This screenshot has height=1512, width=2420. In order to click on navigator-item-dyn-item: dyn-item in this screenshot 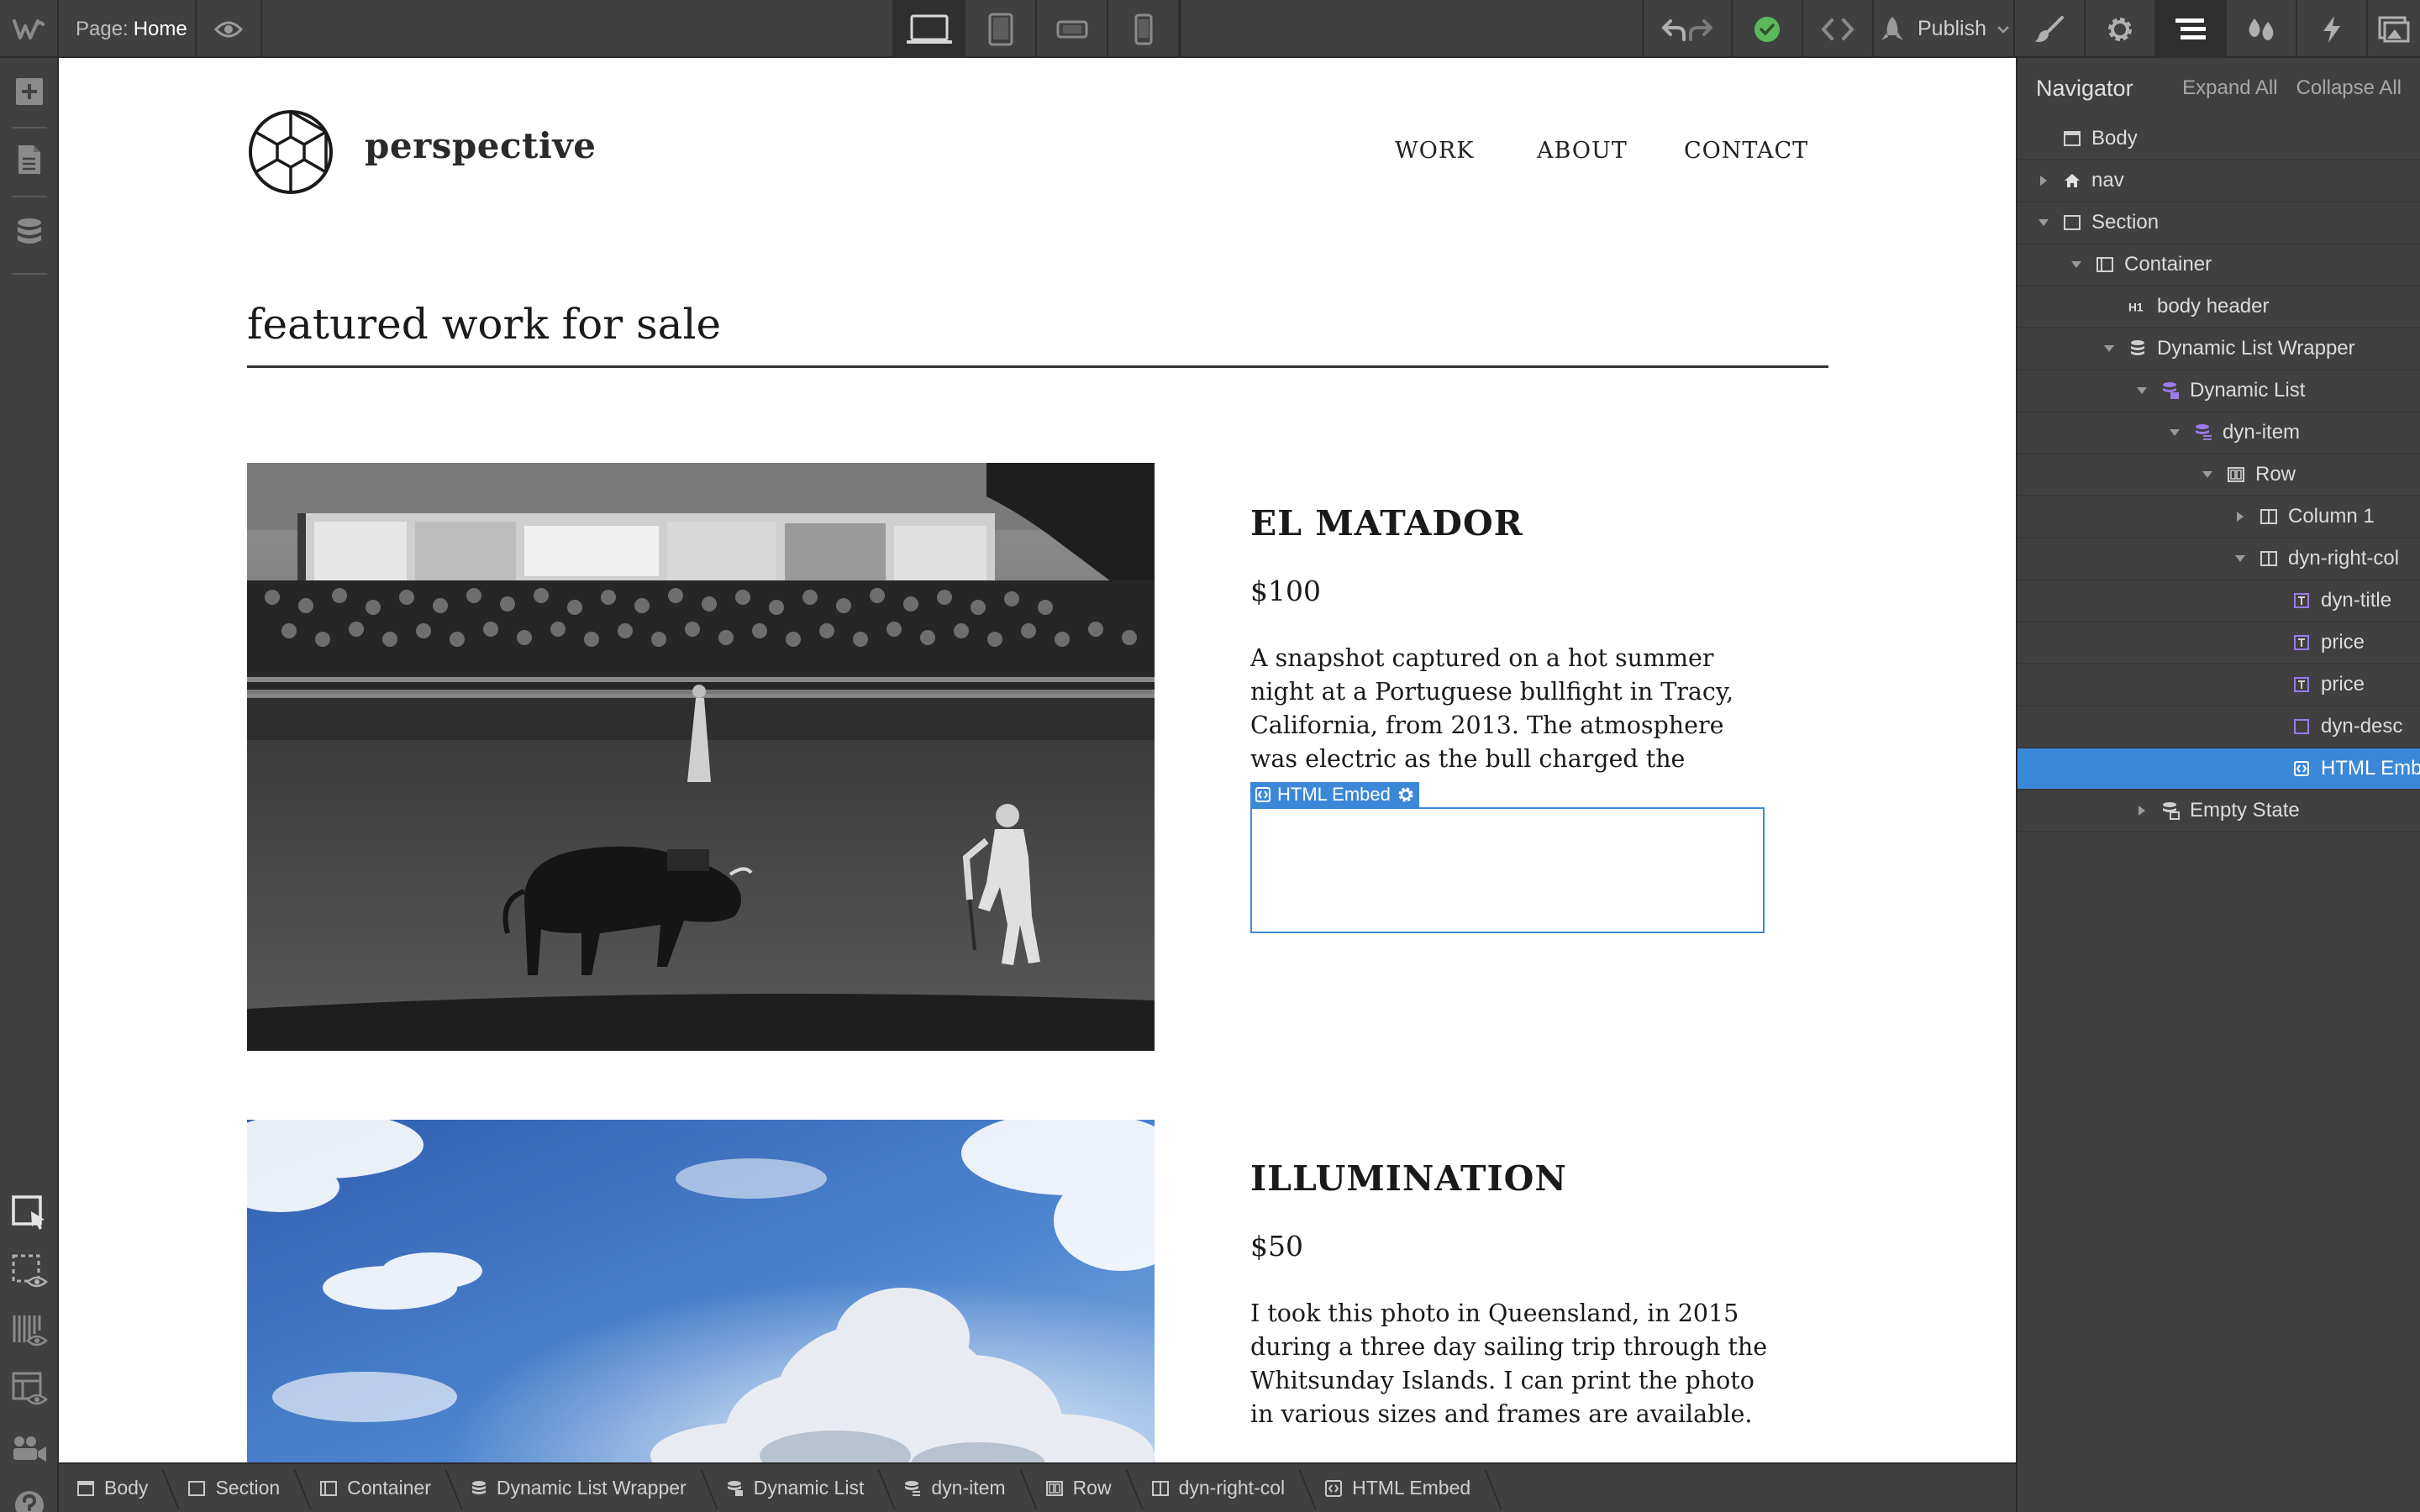, I will do `click(2219, 433)`.